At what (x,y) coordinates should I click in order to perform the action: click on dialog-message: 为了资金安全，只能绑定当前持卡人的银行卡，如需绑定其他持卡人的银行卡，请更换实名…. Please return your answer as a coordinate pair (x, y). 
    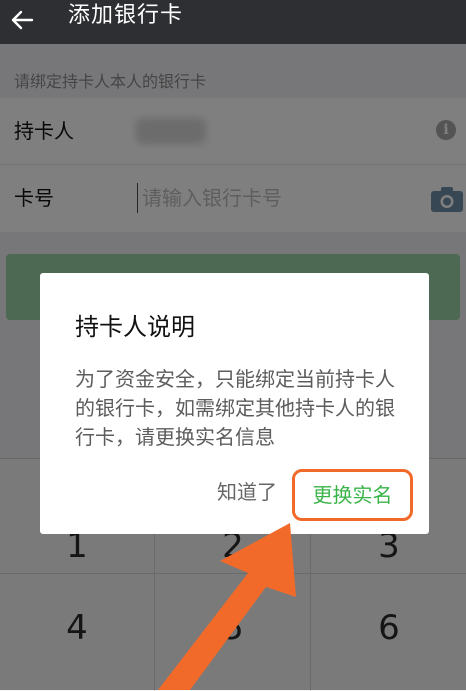
    Looking at the image, I should click on (235, 408).